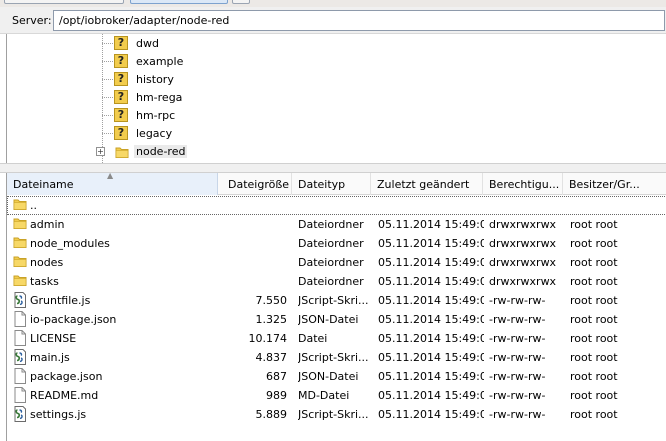  What do you see at coordinates (160, 61) in the screenshot?
I see `tree-item-label: example` at bounding box center [160, 61].